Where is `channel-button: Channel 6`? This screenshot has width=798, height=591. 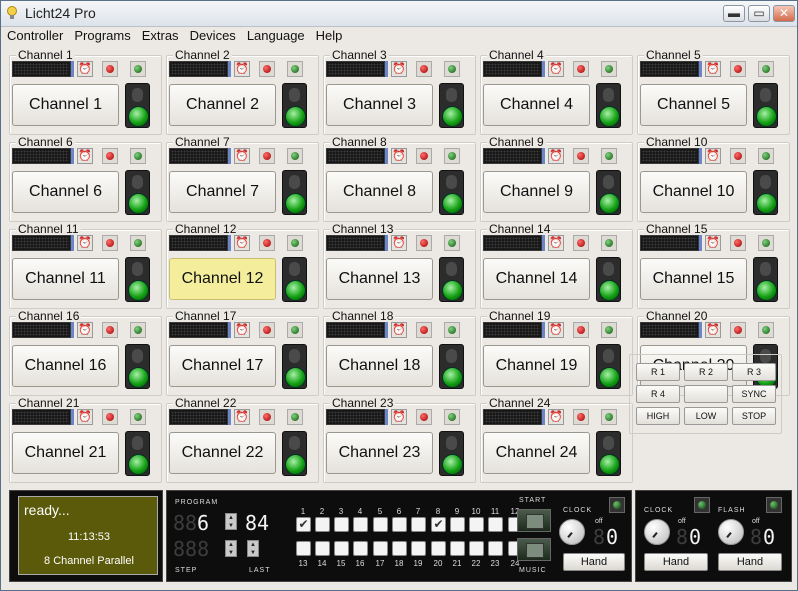 channel-button: Channel 6 is located at coordinates (65, 192).